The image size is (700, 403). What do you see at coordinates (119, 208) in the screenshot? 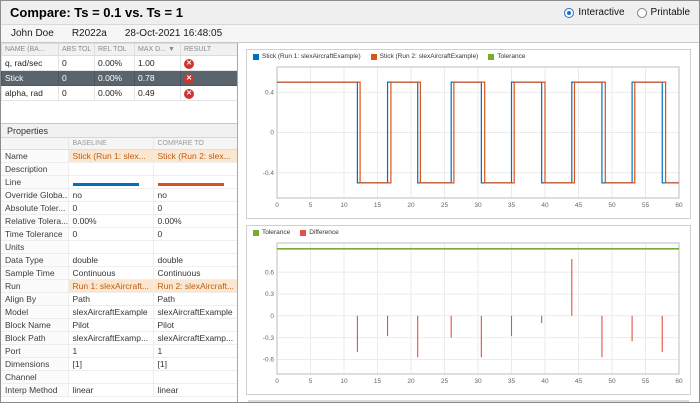
I see `property-row: Absolute Toler... 0 0` at bounding box center [119, 208].